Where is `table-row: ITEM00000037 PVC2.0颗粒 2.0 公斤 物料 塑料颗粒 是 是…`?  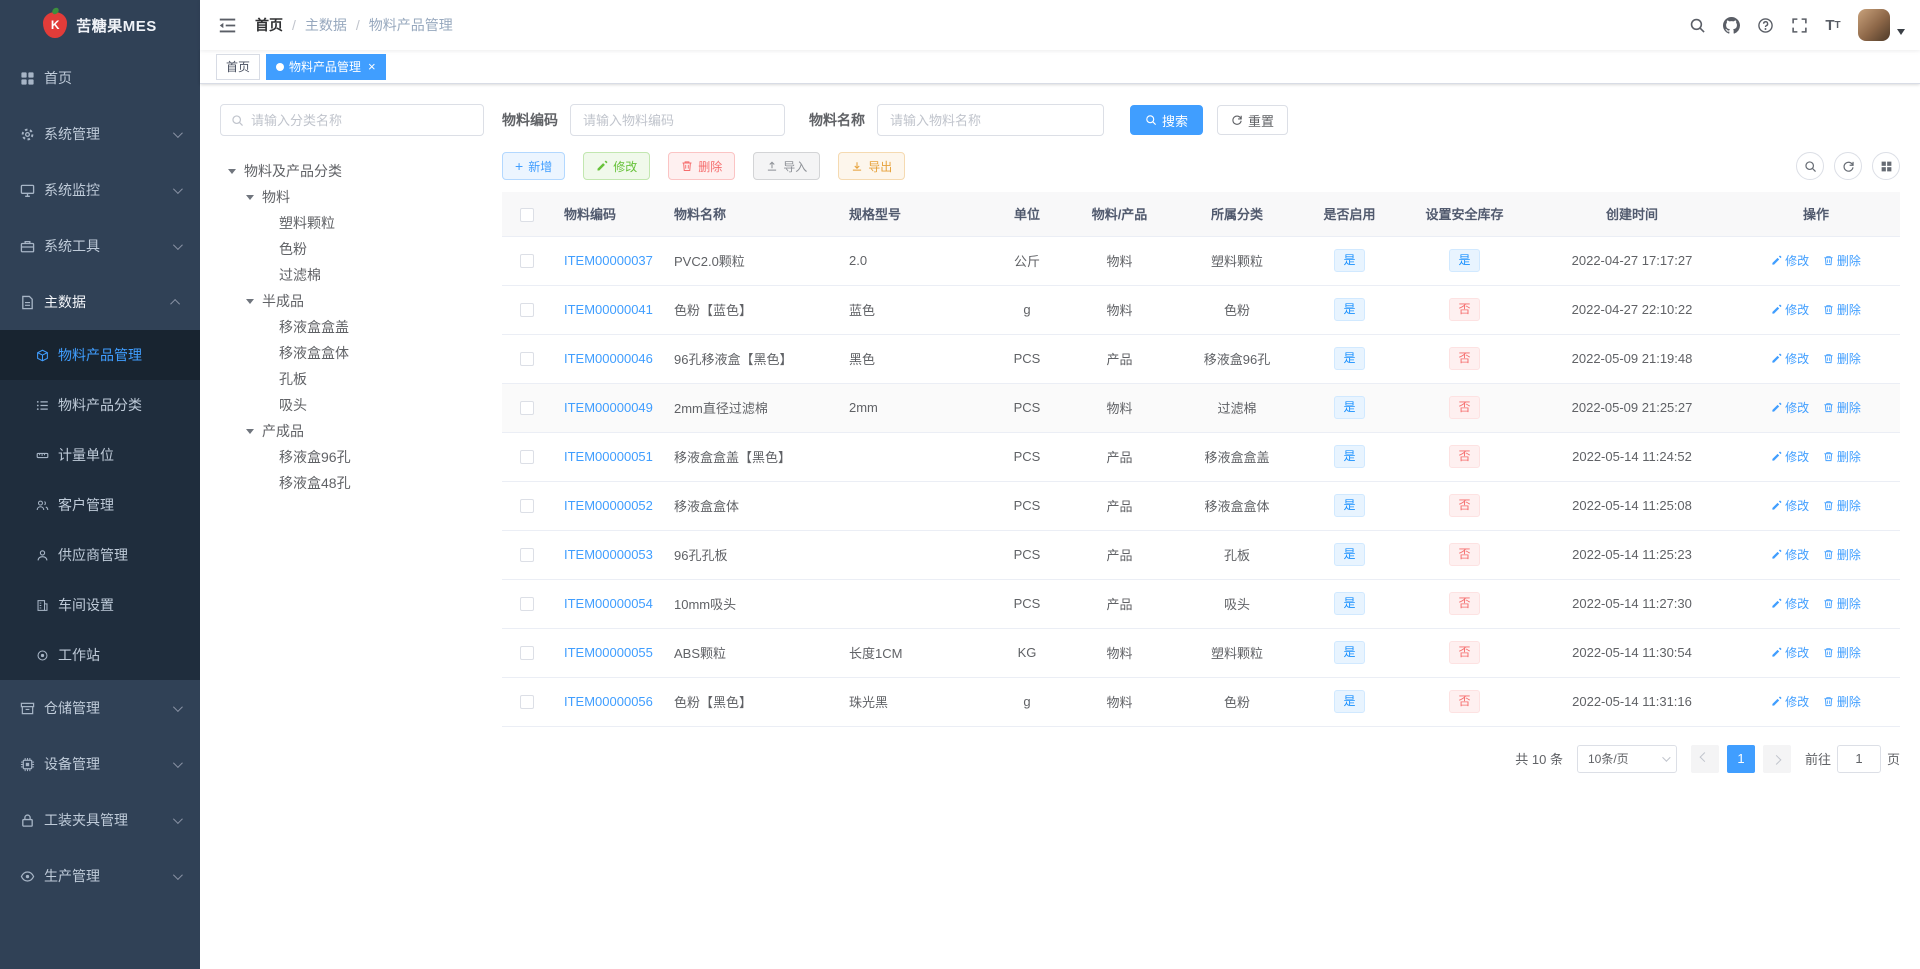
table-row: ITEM00000037 PVC2.0颗粒 2.0 公斤 物料 塑料颗粒 是 是… is located at coordinates (1201, 261).